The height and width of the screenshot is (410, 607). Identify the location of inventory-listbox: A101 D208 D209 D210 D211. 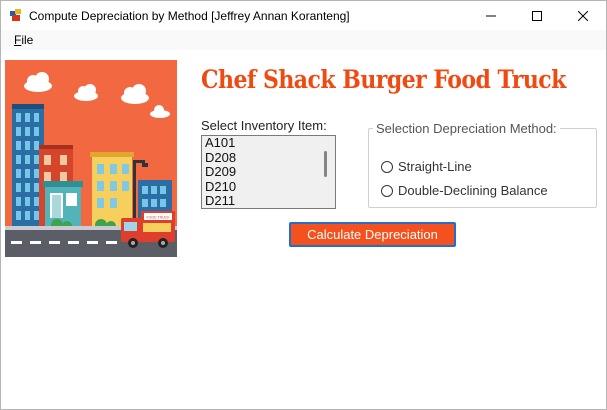
(268, 172).